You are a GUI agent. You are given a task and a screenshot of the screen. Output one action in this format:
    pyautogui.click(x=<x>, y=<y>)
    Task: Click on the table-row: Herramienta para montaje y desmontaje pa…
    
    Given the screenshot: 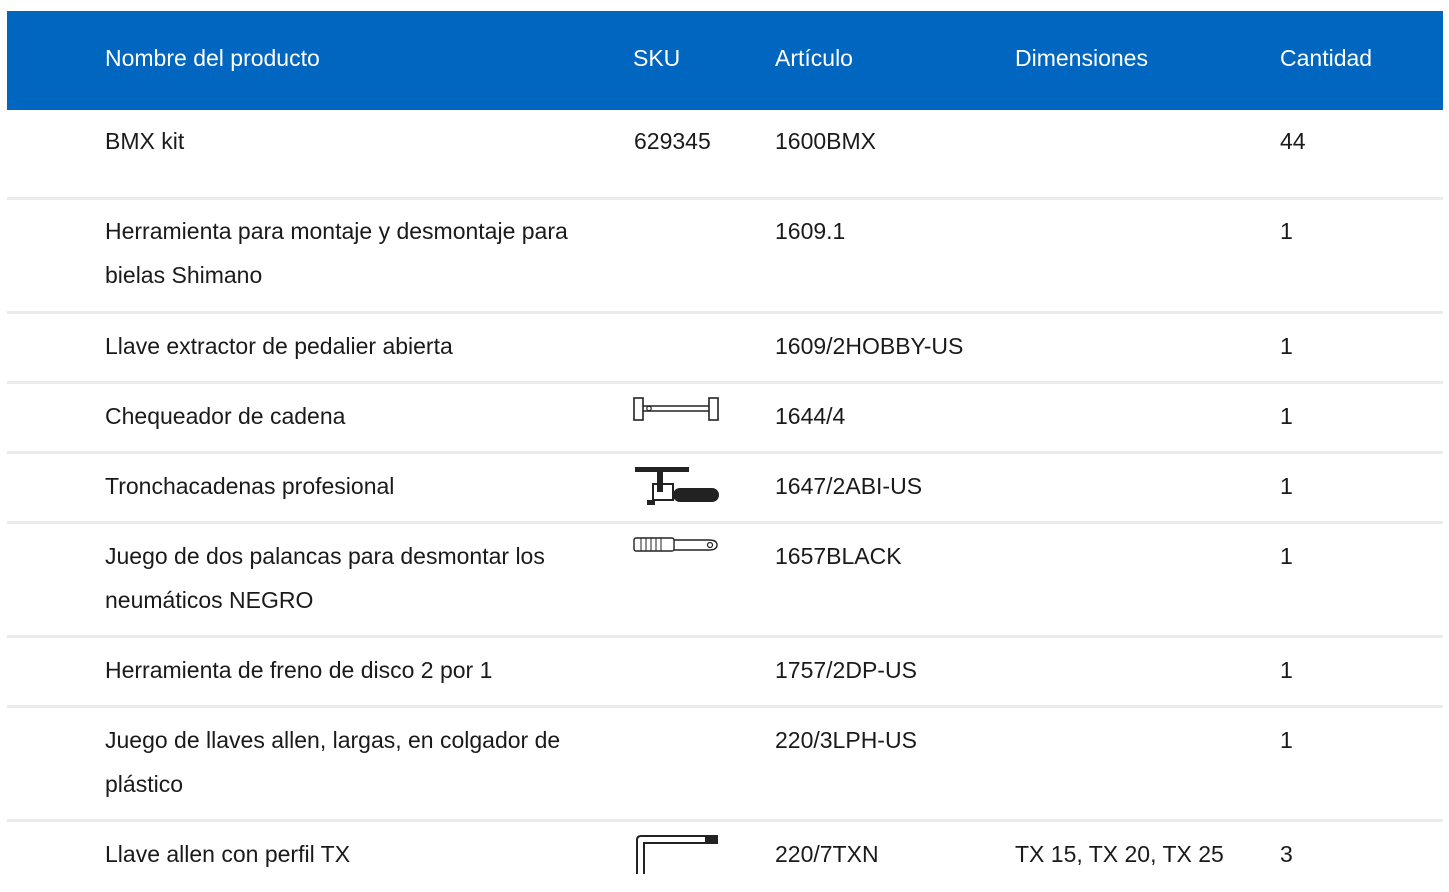 What is the action you would take?
    pyautogui.click(x=725, y=257)
    